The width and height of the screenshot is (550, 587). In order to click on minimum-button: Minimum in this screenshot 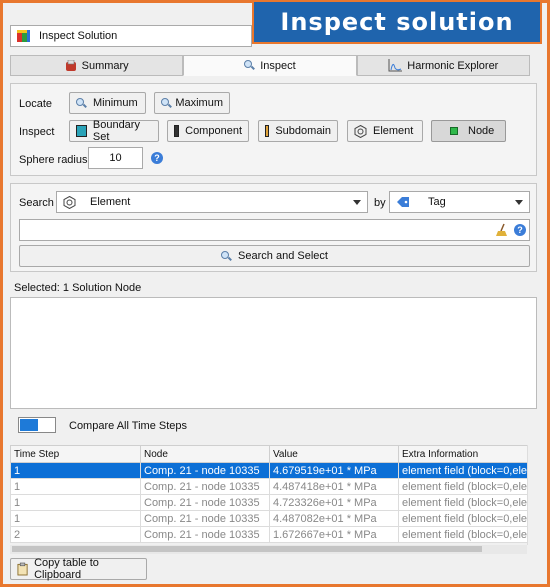, I will do `click(107, 103)`.